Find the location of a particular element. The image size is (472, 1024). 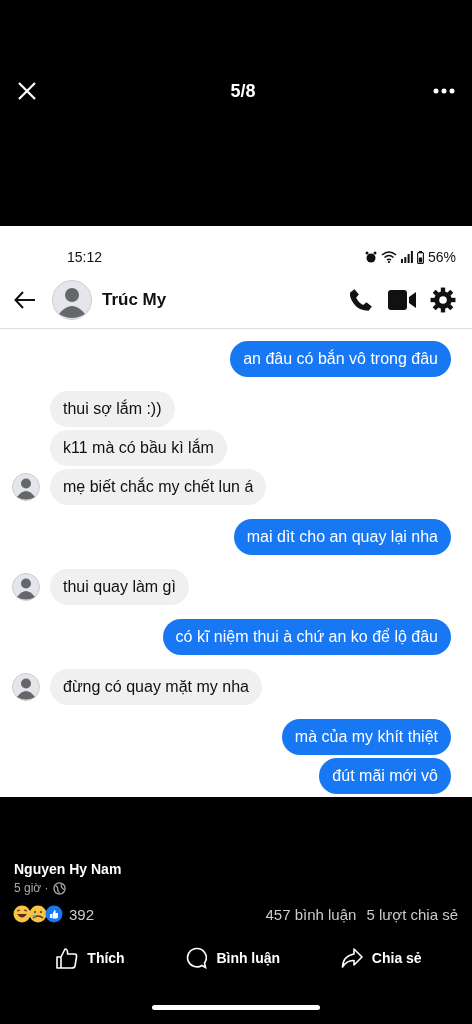

share-arrow-icon is located at coordinates (351, 958).